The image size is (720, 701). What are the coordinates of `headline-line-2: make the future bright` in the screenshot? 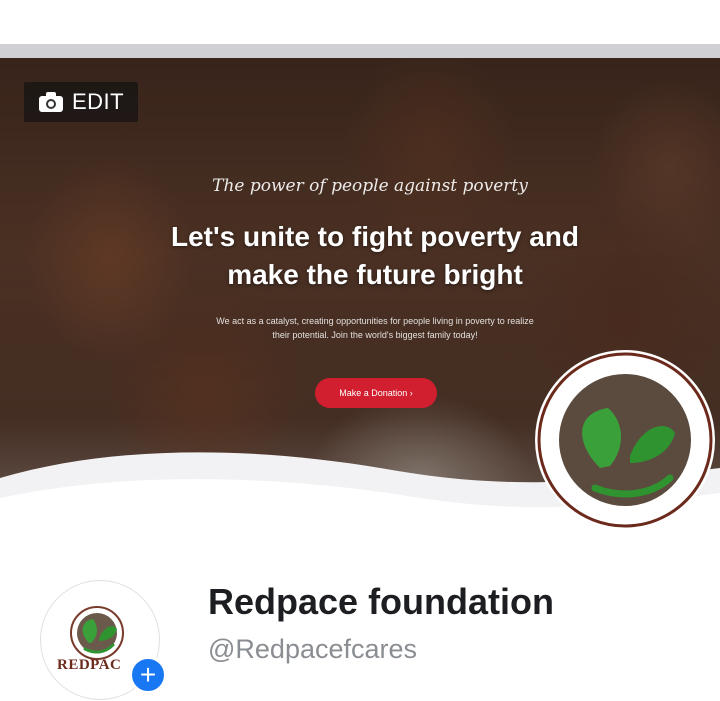 It's located at (375, 274).